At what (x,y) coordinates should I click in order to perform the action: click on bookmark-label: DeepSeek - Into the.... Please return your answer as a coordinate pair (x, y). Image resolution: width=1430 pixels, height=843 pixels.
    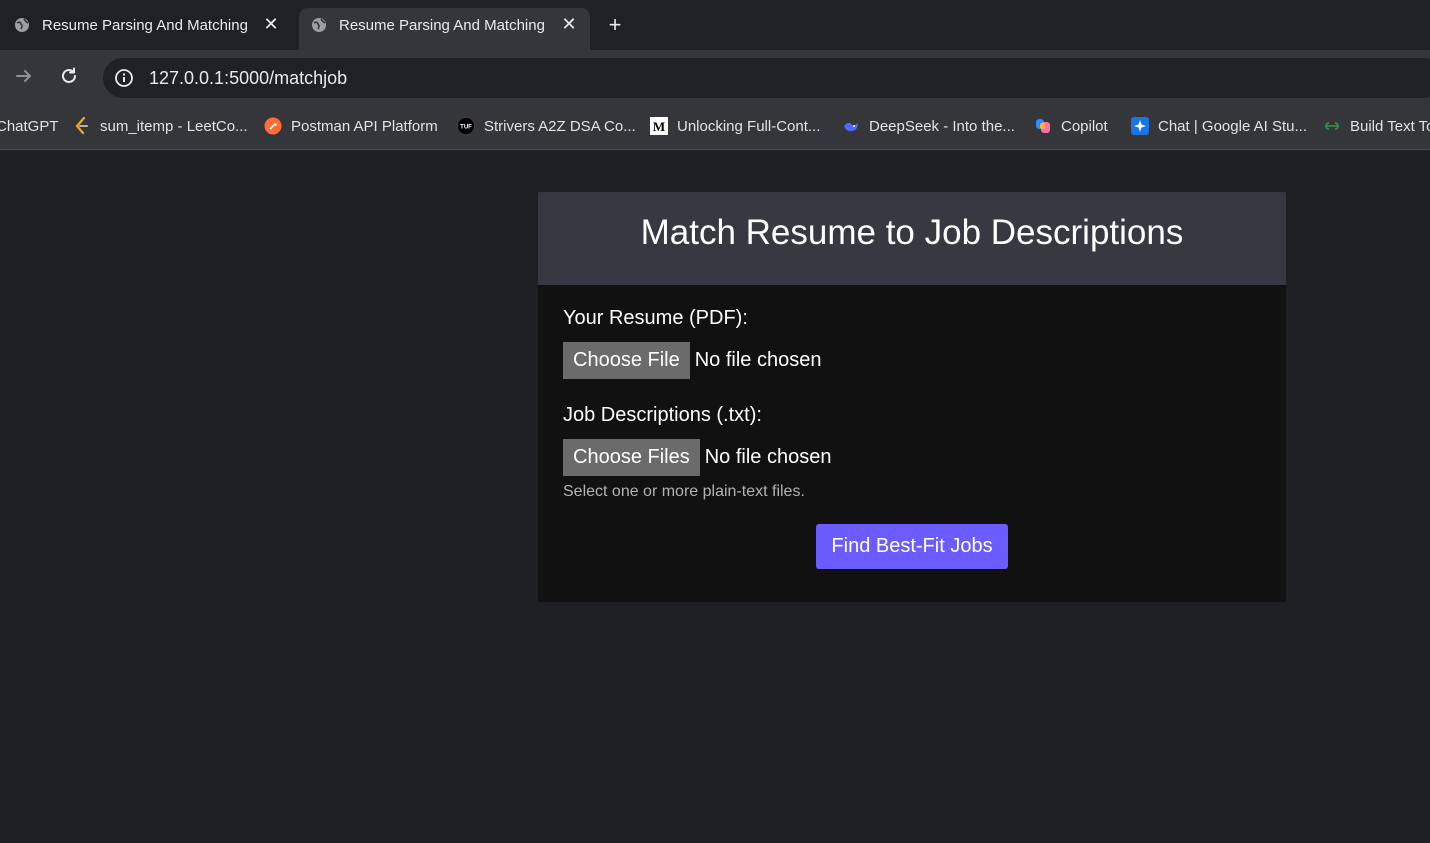
    Looking at the image, I should click on (942, 126).